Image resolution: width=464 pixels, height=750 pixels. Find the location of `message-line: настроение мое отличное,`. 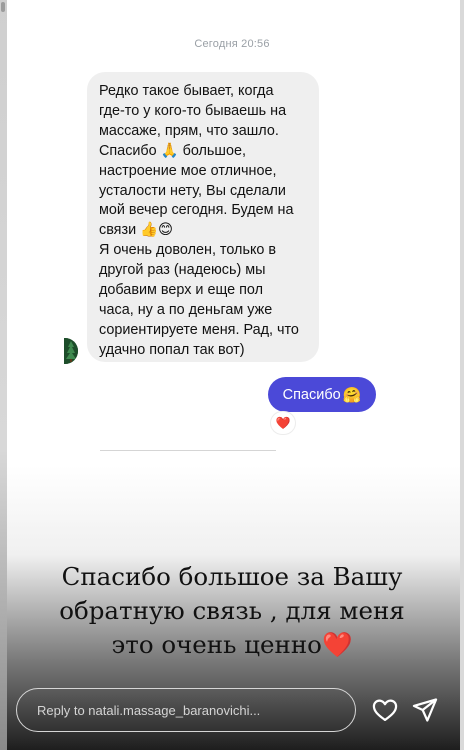

message-line: настроение мое отличное, is located at coordinates (188, 170).